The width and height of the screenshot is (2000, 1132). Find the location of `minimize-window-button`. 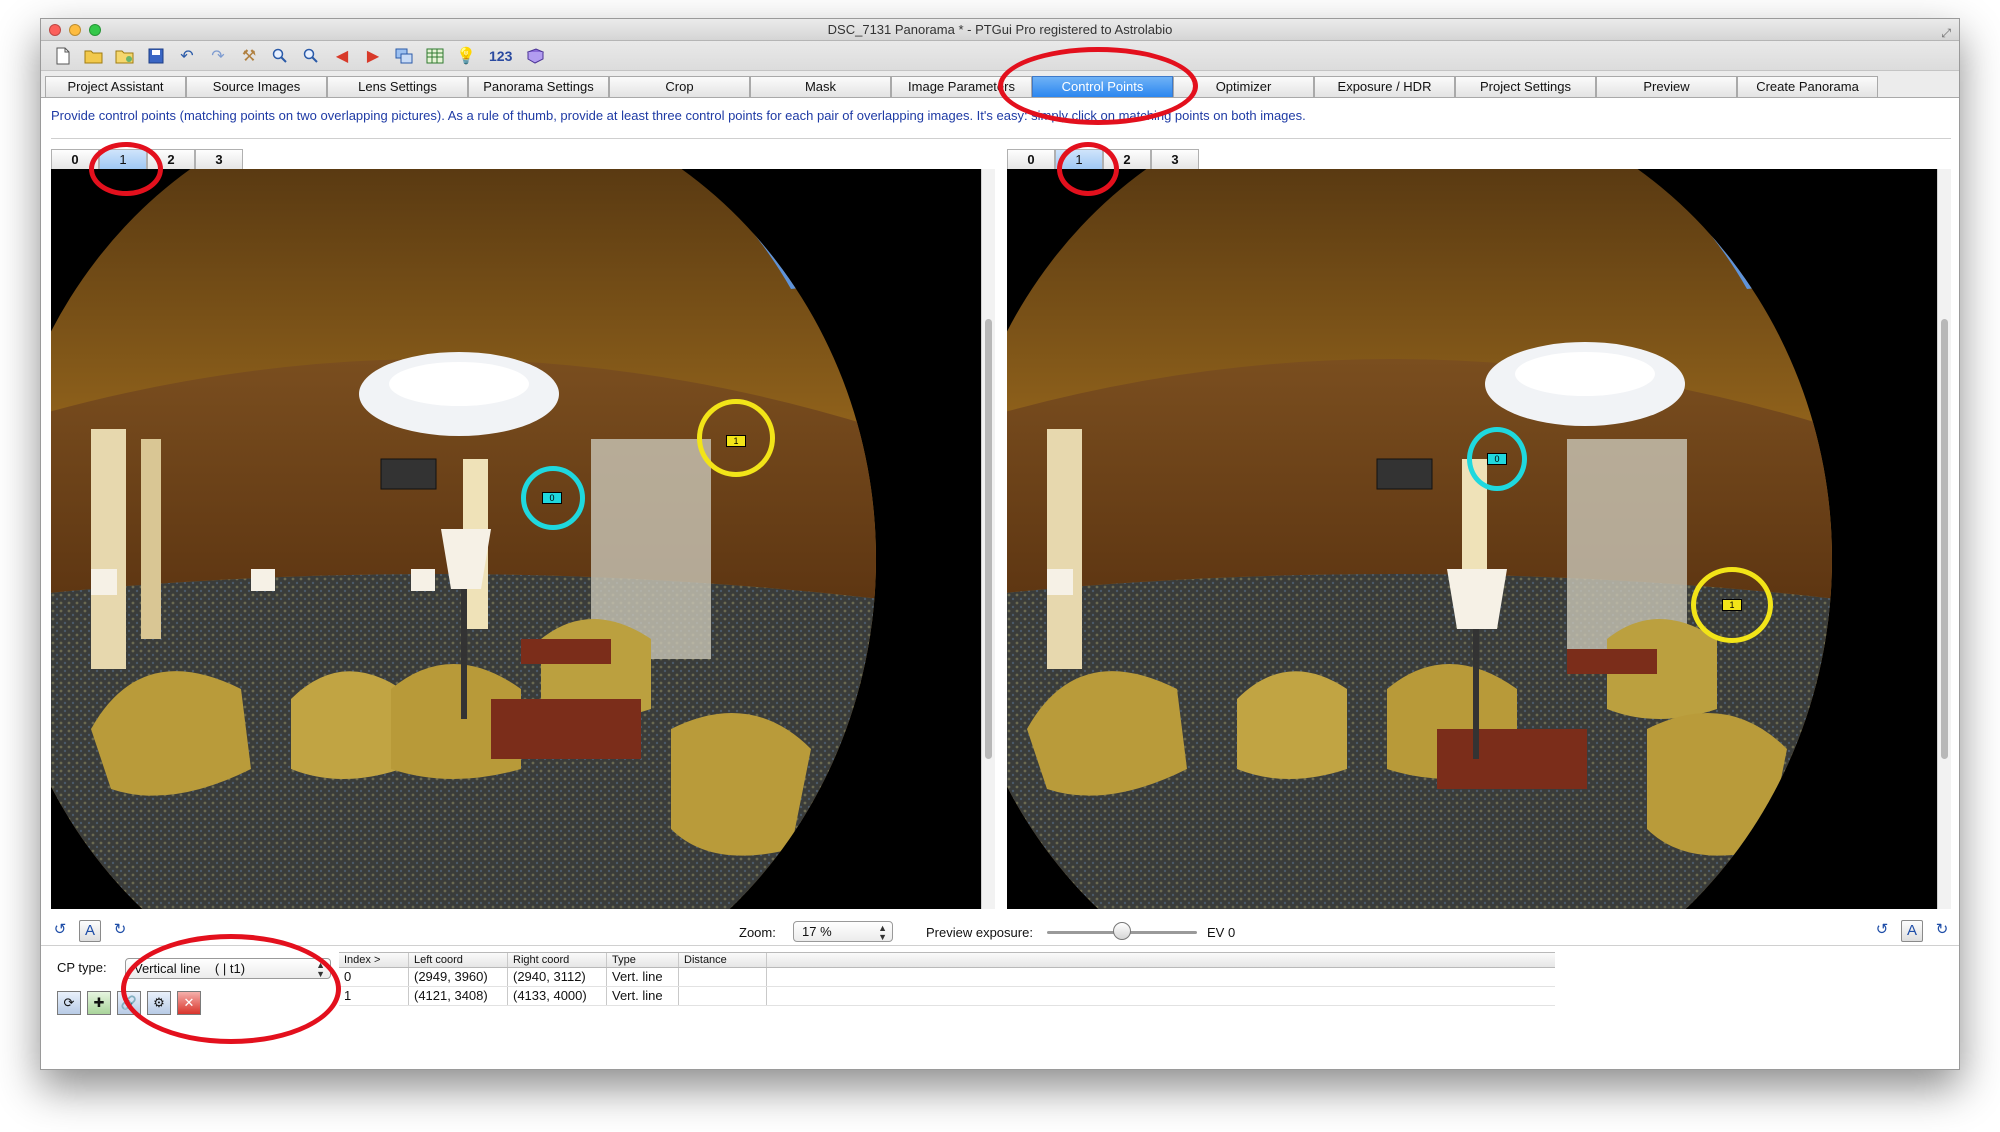

minimize-window-button is located at coordinates (75, 30).